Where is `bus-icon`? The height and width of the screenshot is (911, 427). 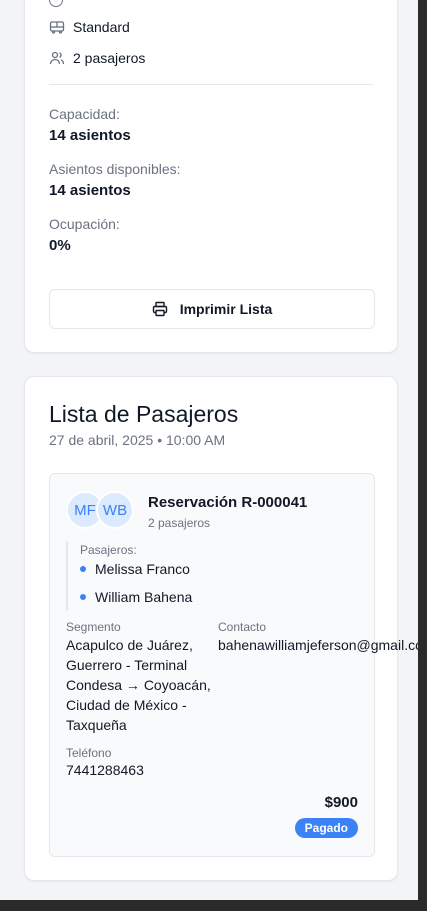 bus-icon is located at coordinates (57, 27).